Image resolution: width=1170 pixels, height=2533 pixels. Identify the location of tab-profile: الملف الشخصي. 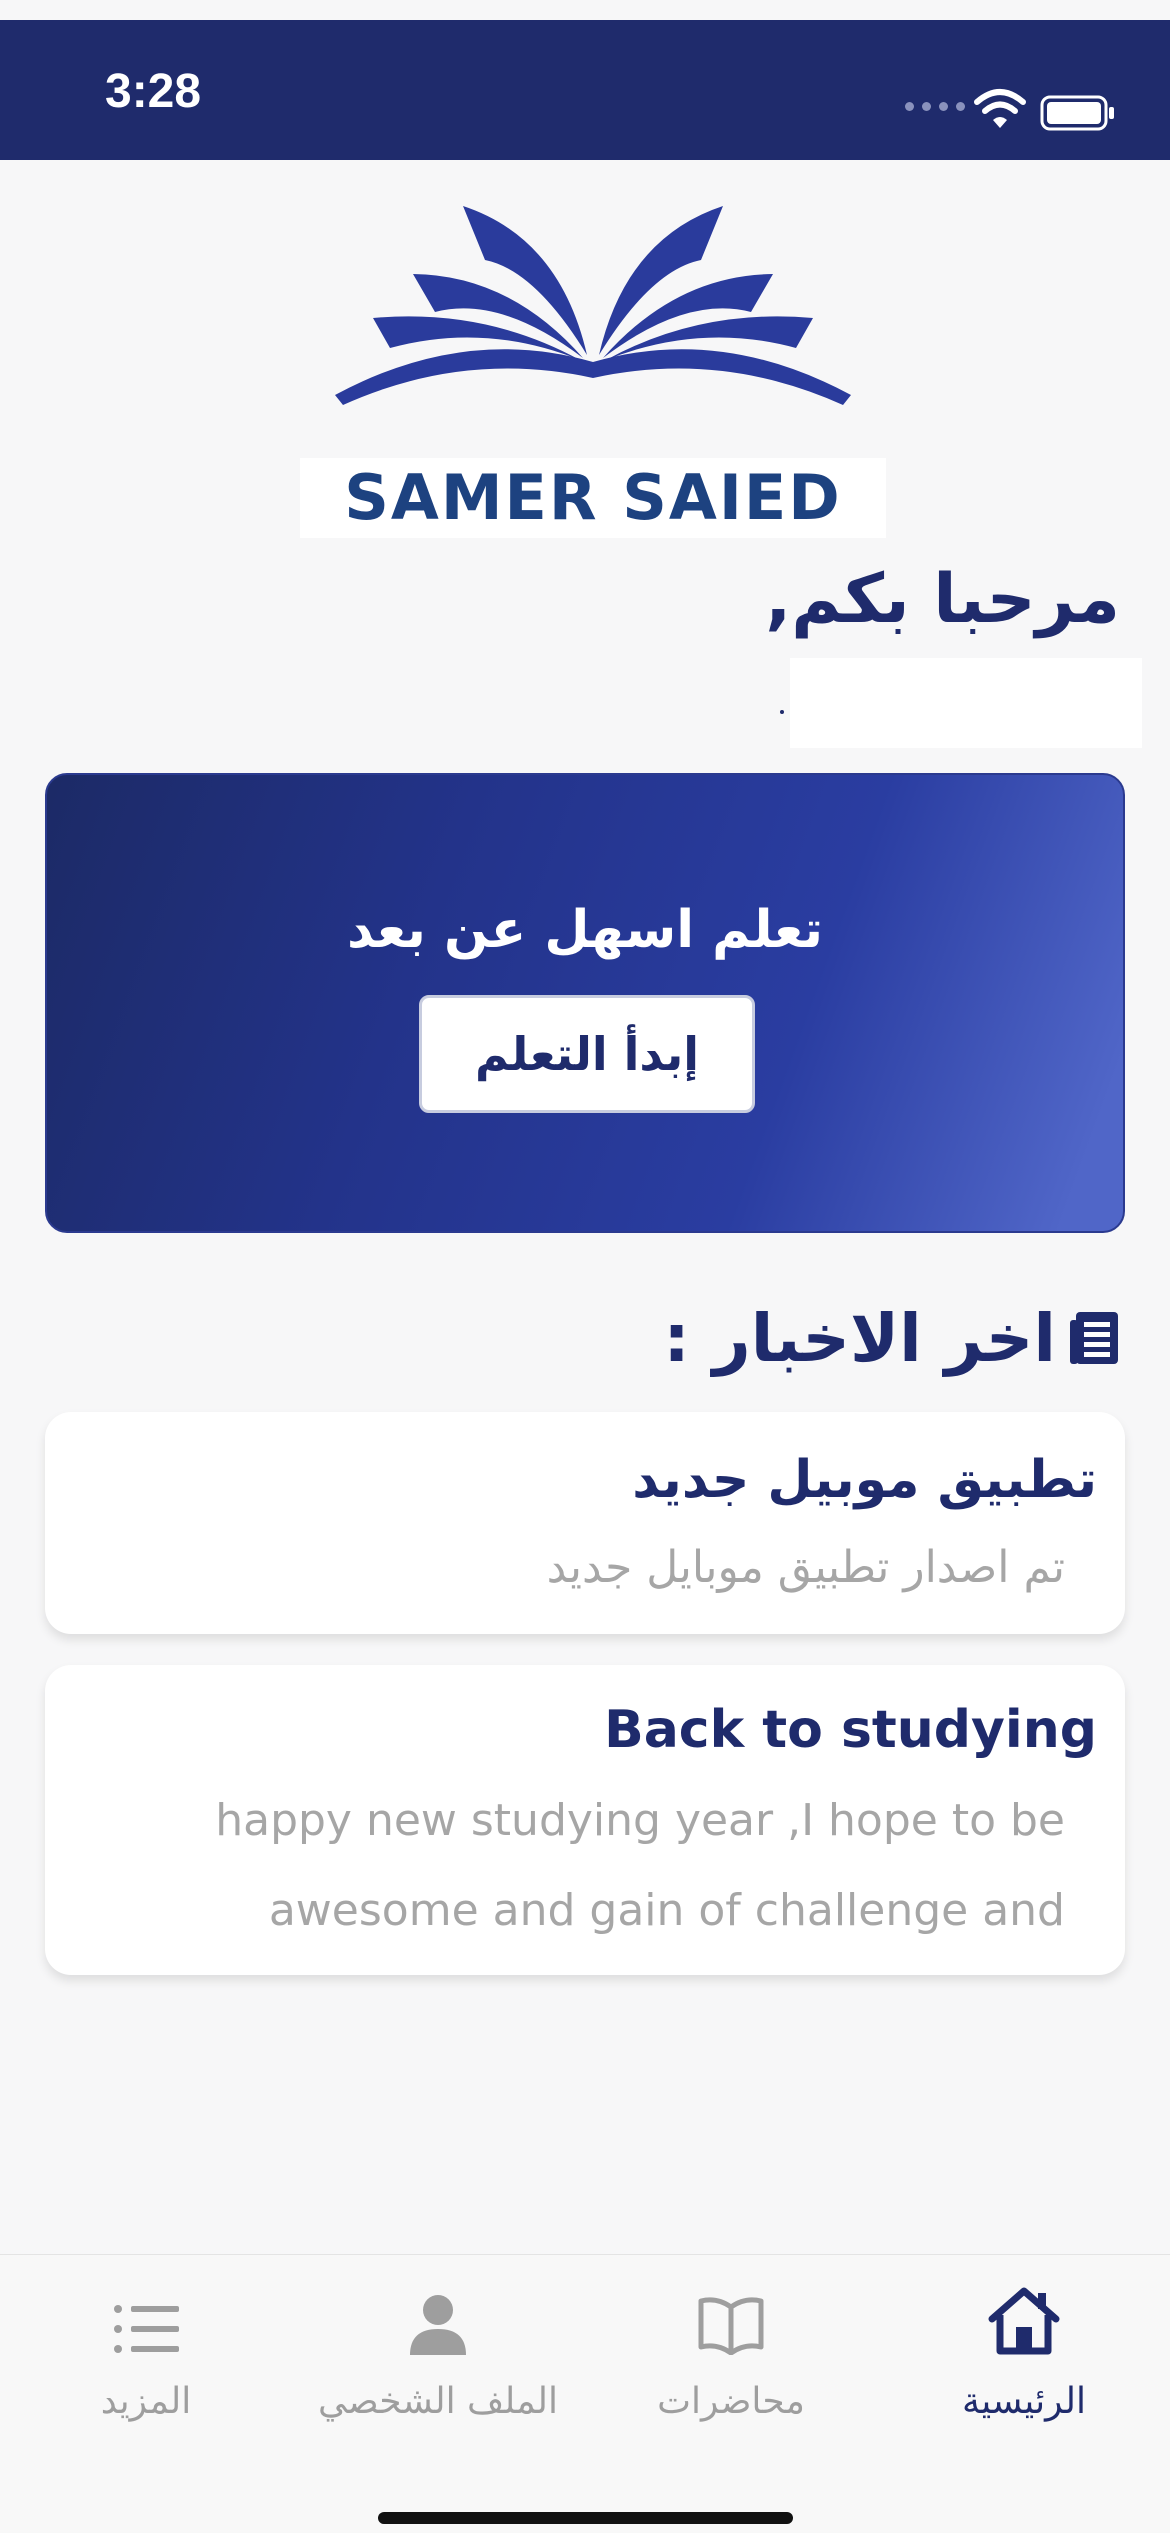
(438, 2365).